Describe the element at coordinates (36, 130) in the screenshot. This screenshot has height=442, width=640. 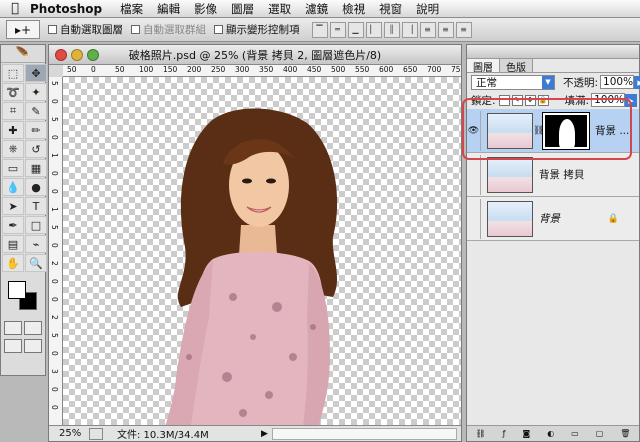
I see `brush-tool-icon: ✏` at that location.